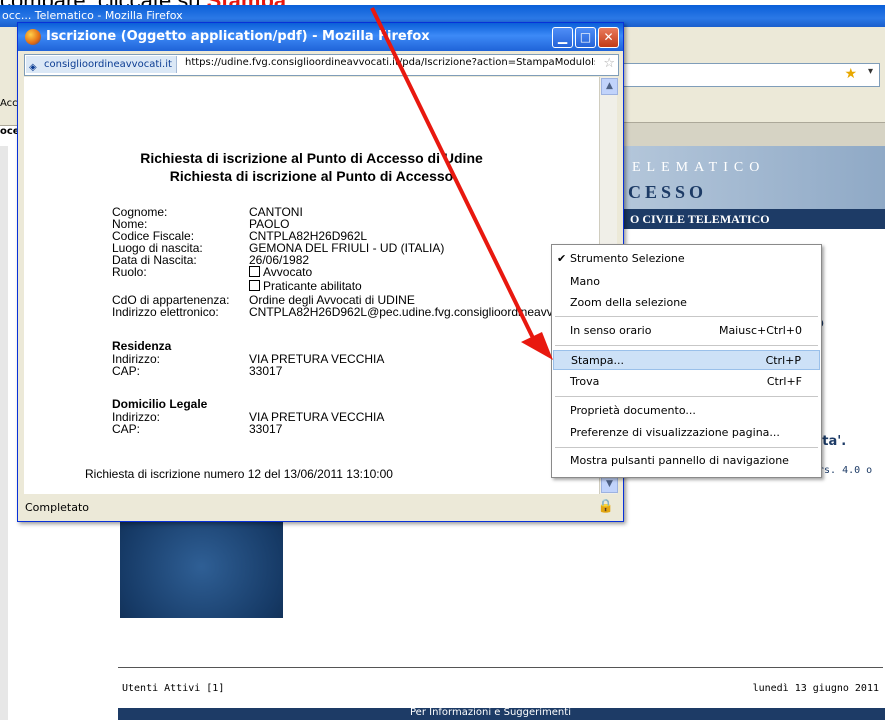 This screenshot has height=720, width=885. I want to click on scroll-up-icon: ▲, so click(609, 86).